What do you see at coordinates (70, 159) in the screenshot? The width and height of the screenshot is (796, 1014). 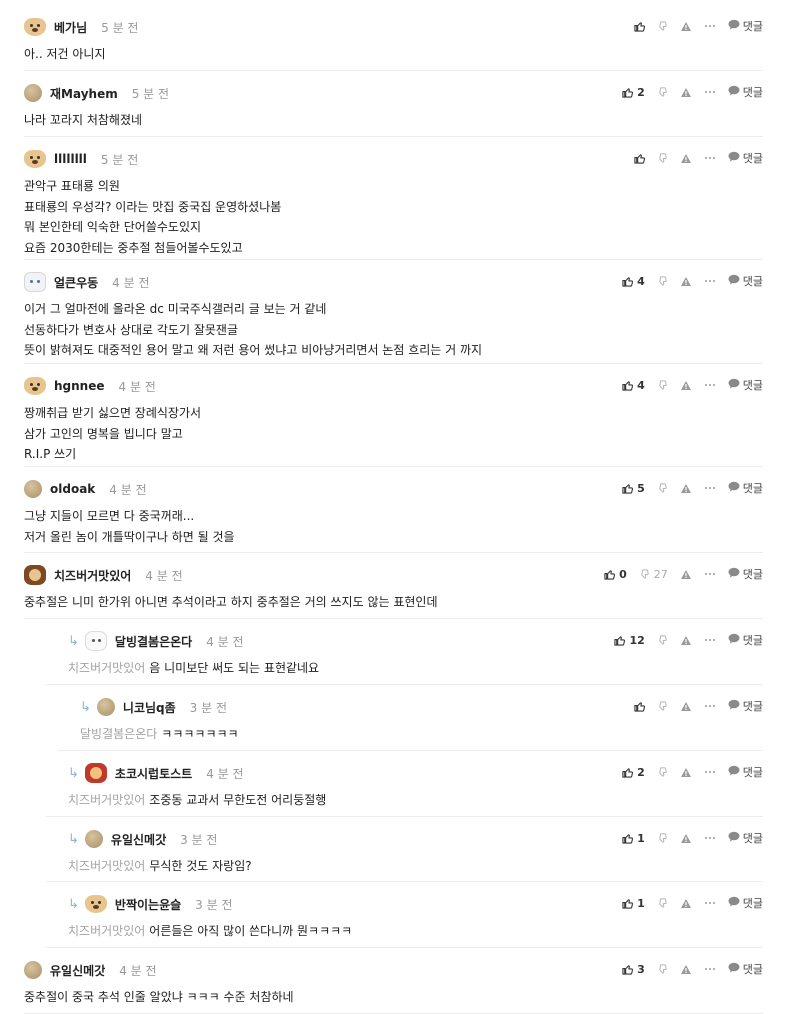 I see `nickname: llllllll` at bounding box center [70, 159].